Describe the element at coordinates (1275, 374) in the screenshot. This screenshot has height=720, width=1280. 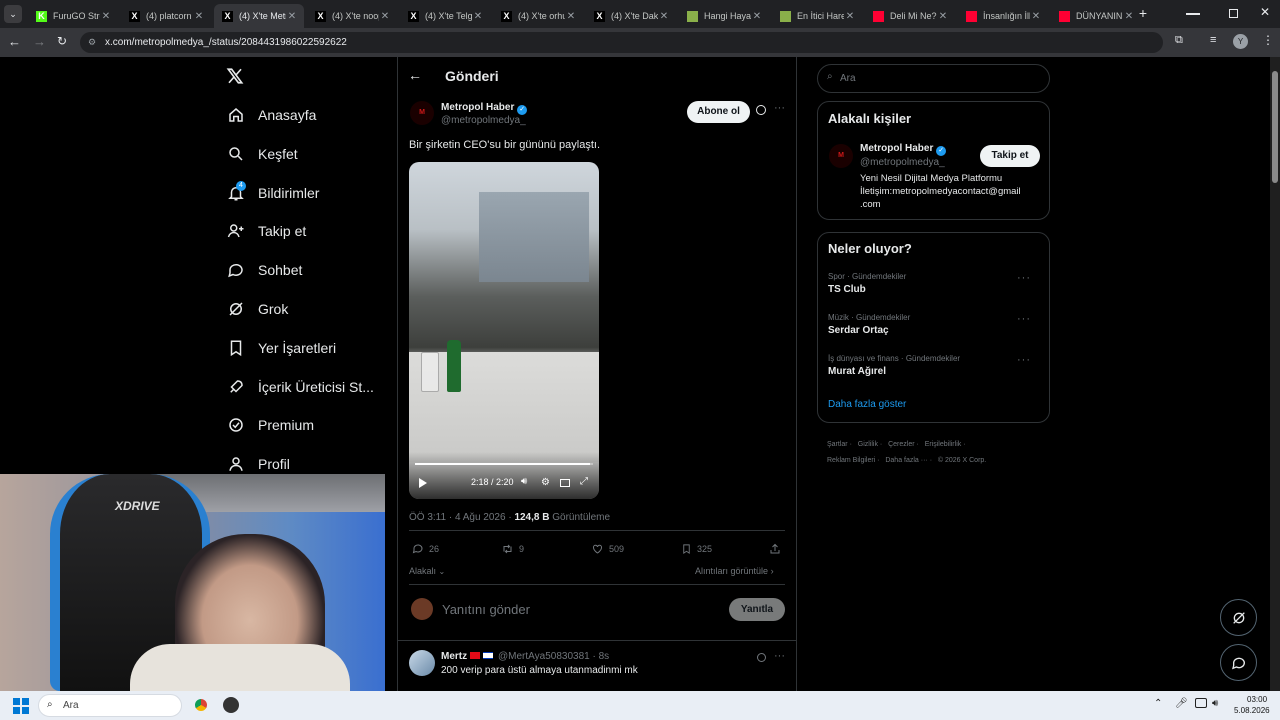
I see `page-scrollbar` at that location.